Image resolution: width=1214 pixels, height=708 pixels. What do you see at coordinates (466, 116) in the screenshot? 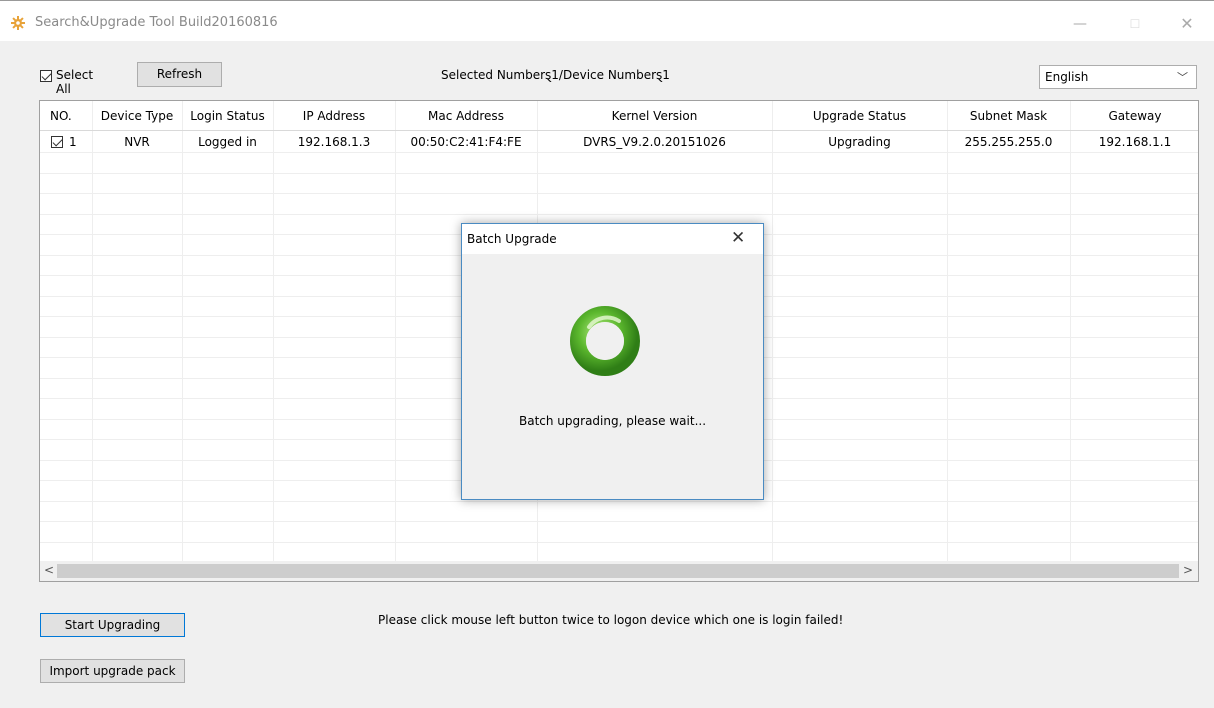
I see `header-mac-address: Mac Address` at bounding box center [466, 116].